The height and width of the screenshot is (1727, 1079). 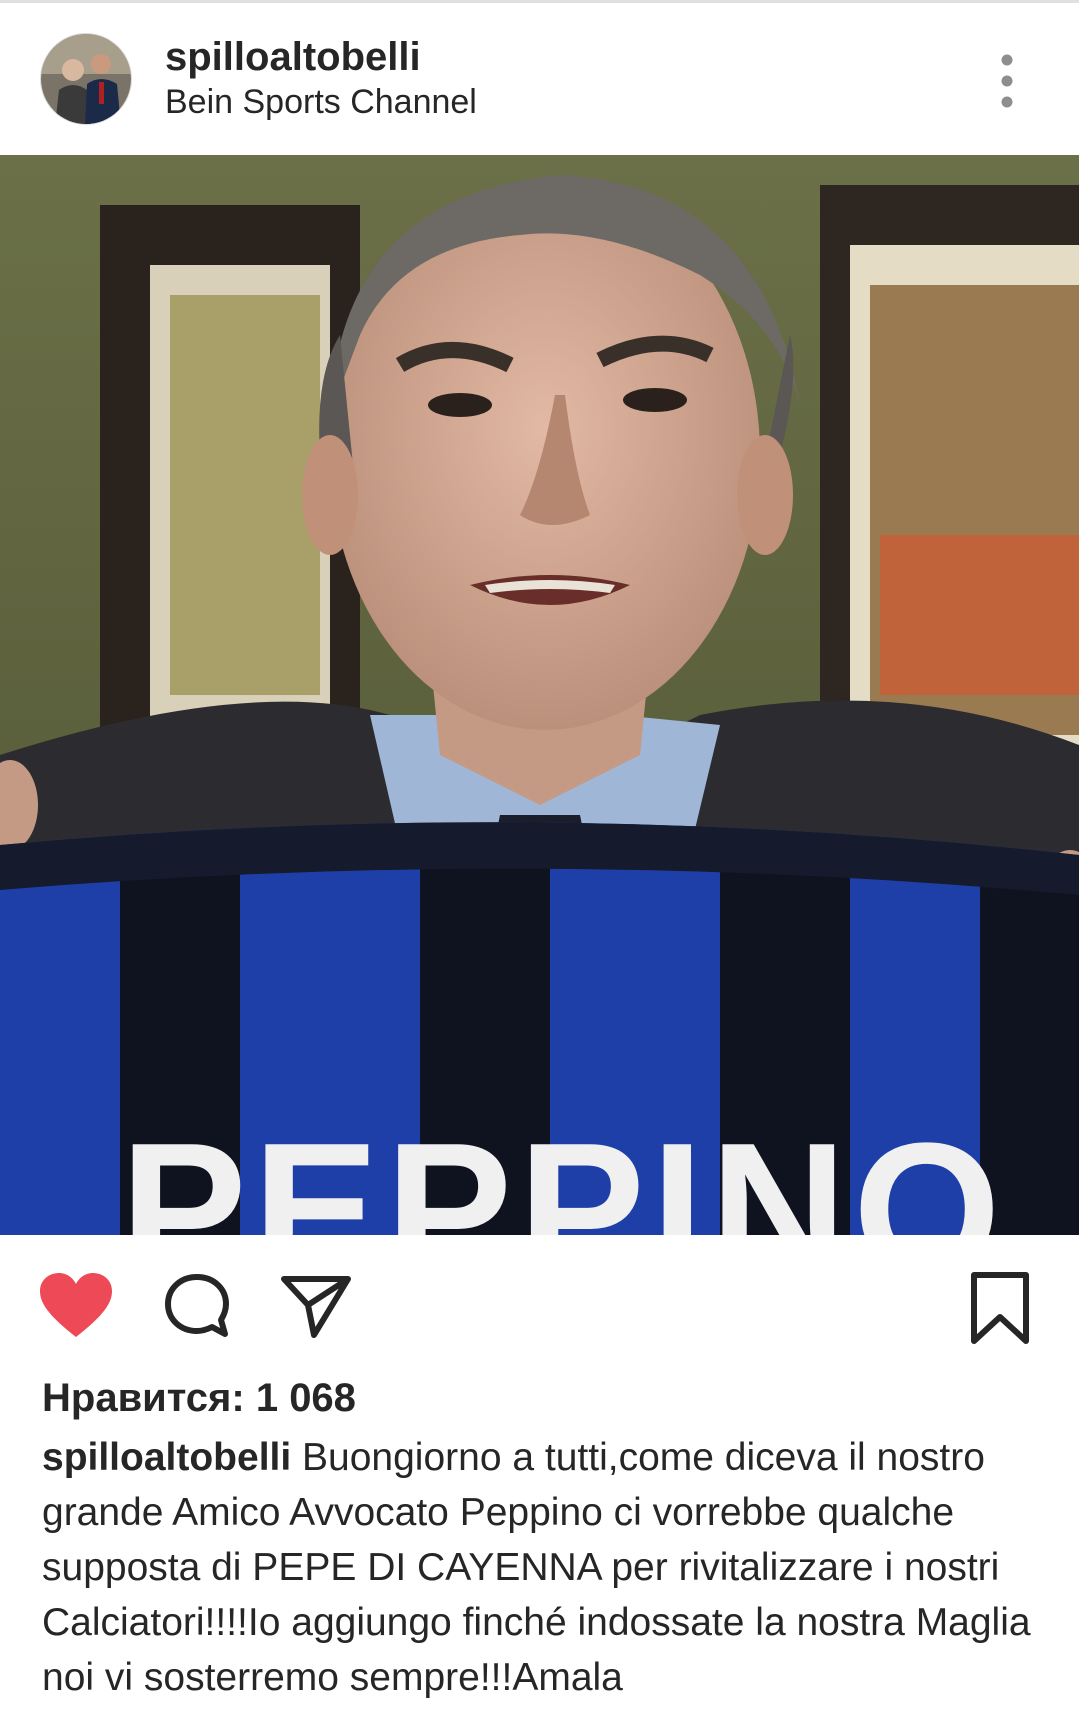 I want to click on post-header: spilloaltobelli Bein Sports Channel, so click(x=539, y=79).